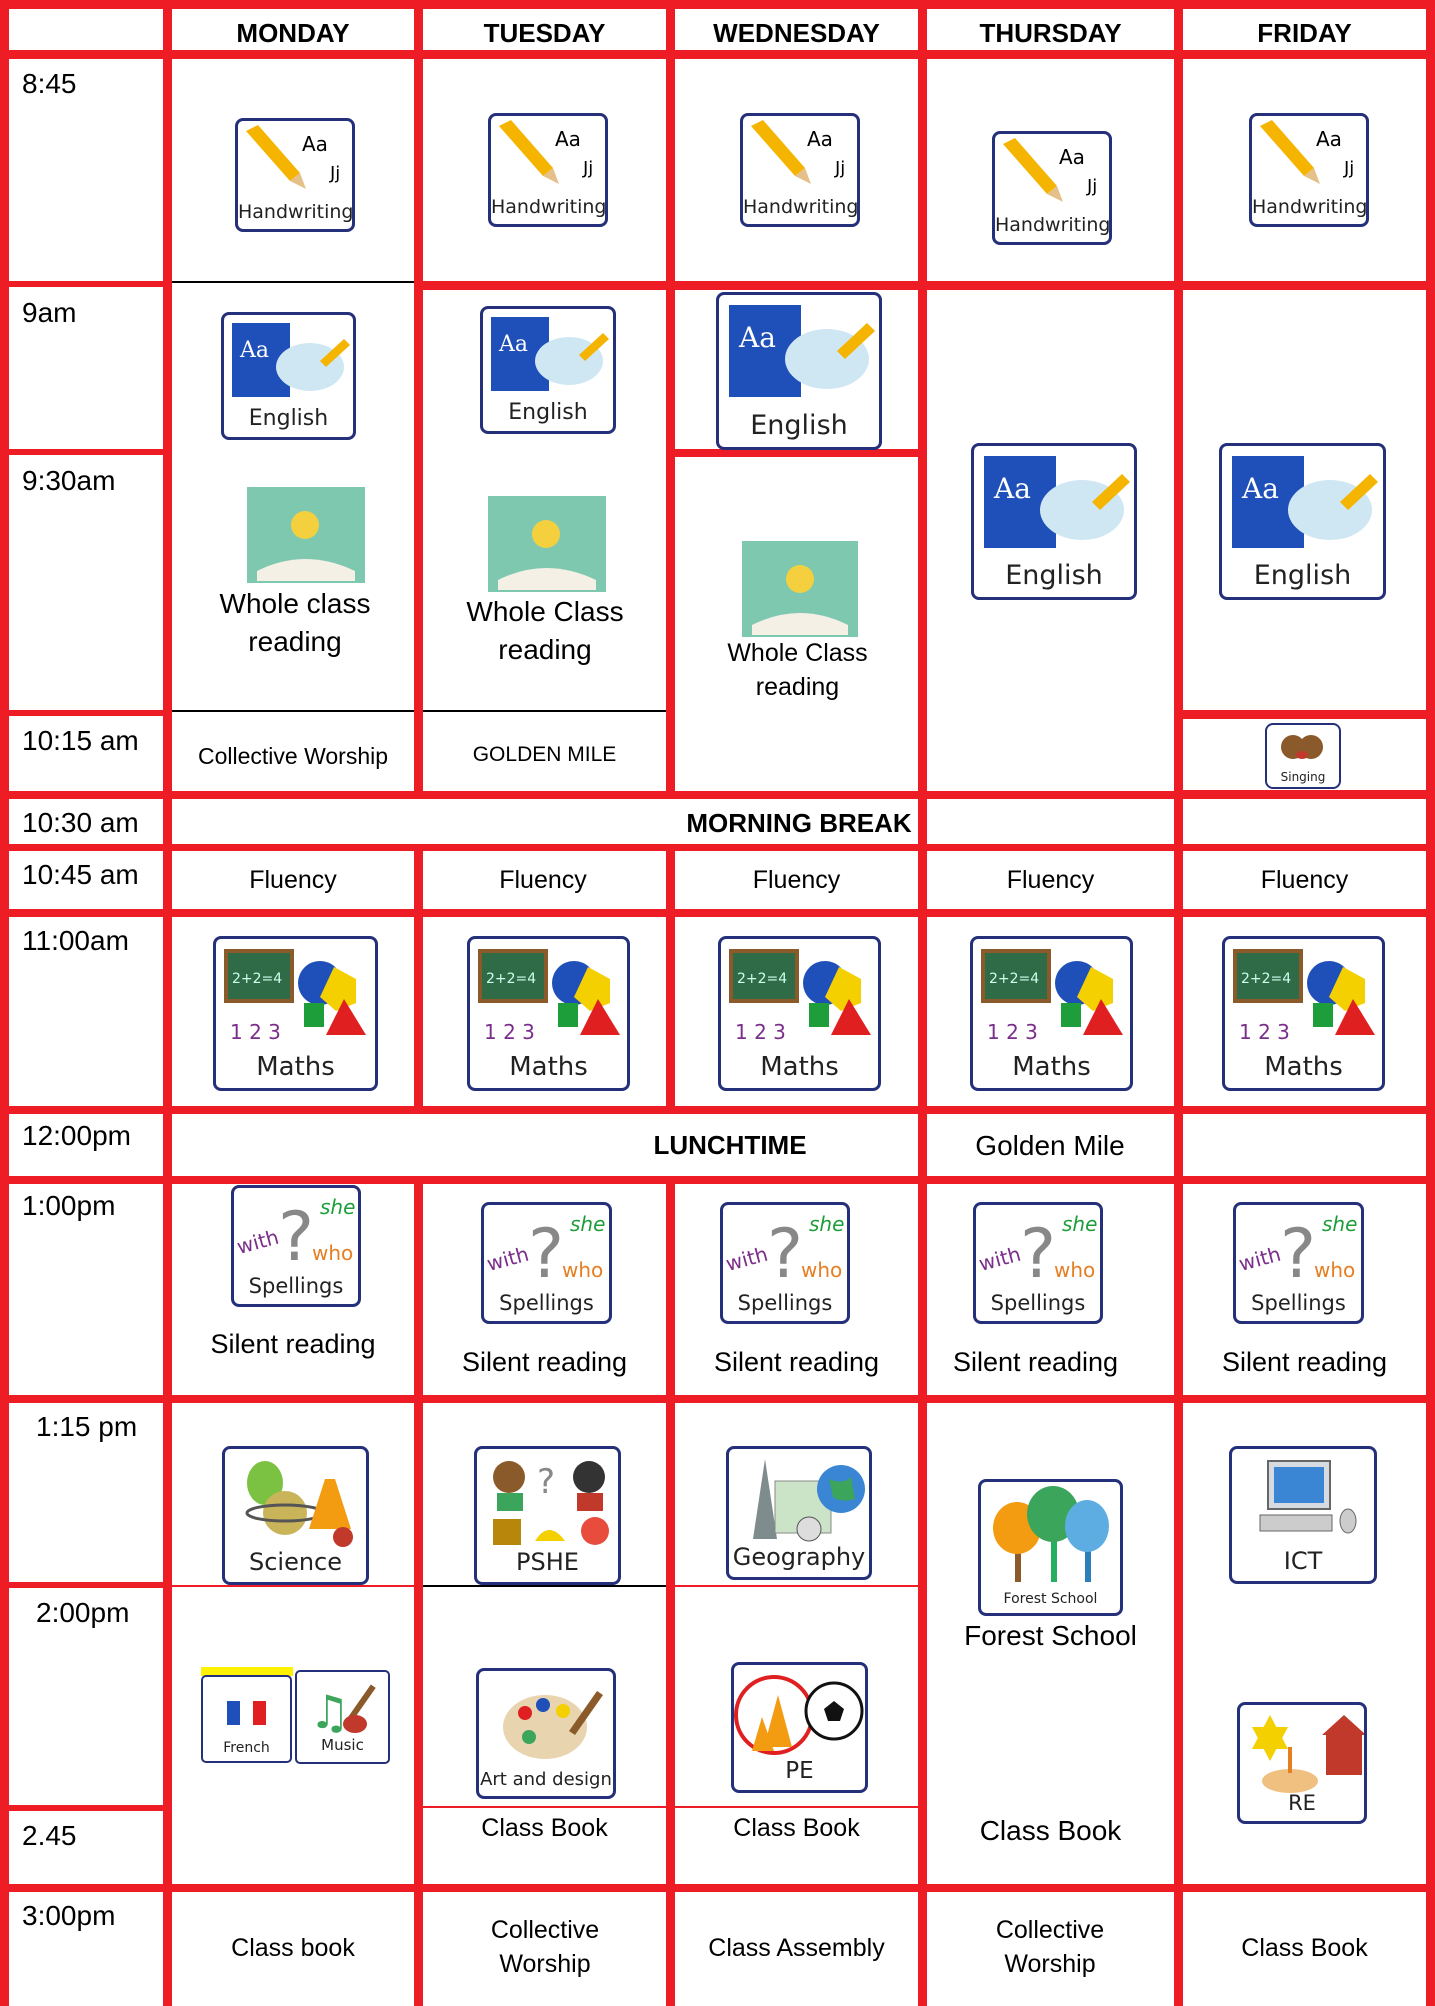  Describe the element at coordinates (295, 1515) in the screenshot. I see `science-card: Science` at that location.